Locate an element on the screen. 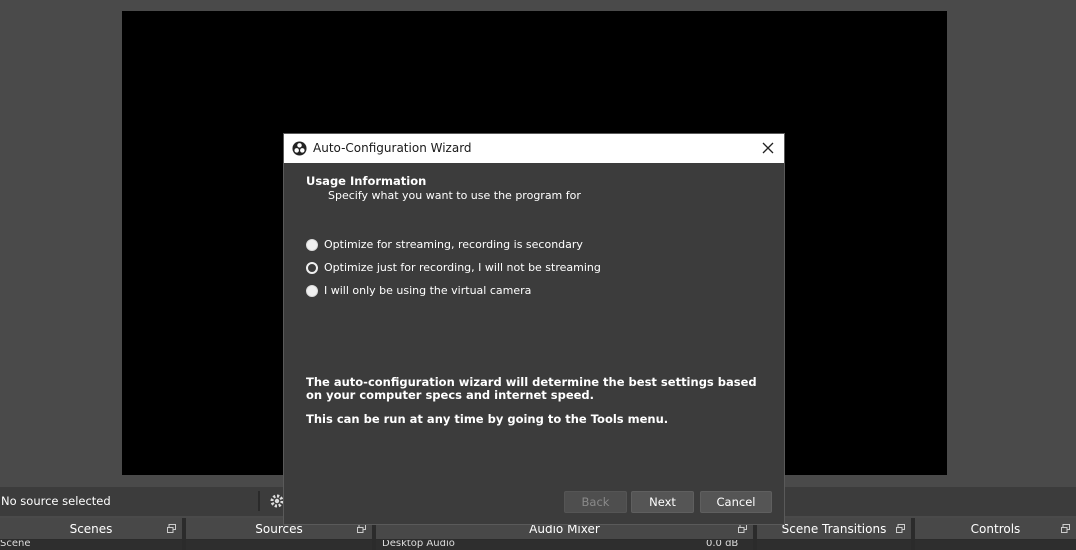  scenes-dock: Scenes Scene is located at coordinates (91, 534).